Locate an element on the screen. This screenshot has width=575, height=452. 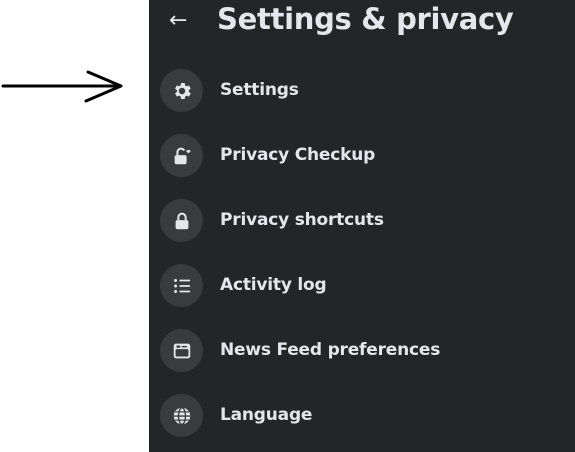
menu-item-language: Language is located at coordinates (362, 415).